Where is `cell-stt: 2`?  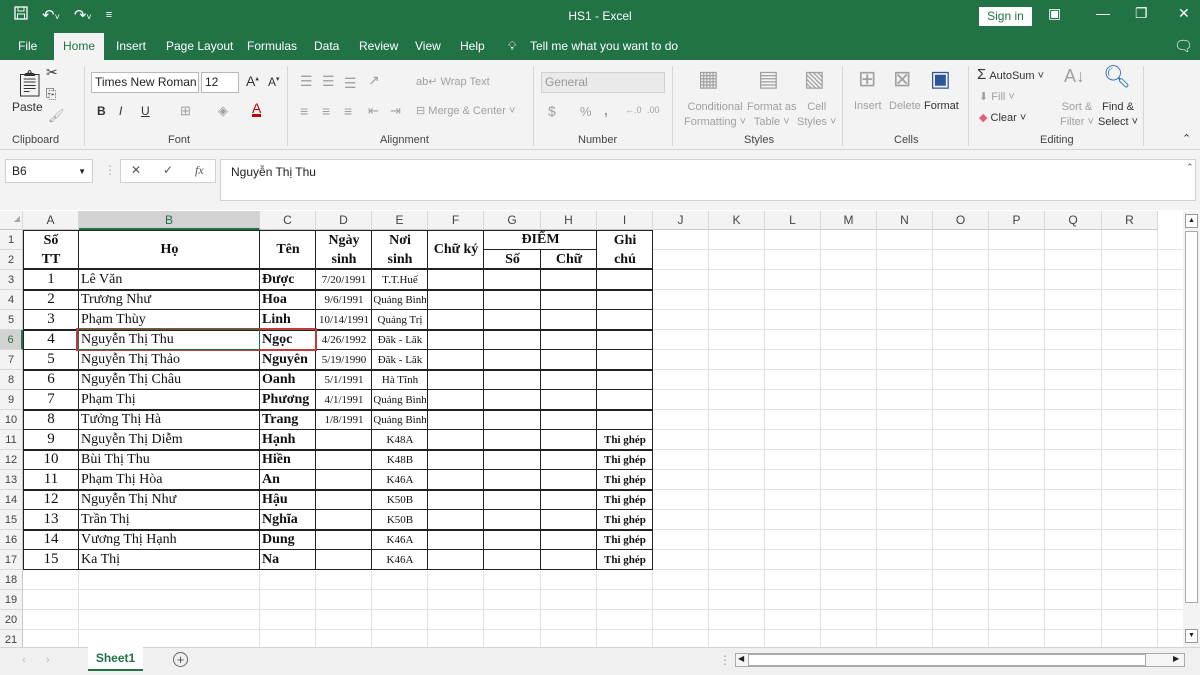
cell-stt: 2 is located at coordinates (51, 299).